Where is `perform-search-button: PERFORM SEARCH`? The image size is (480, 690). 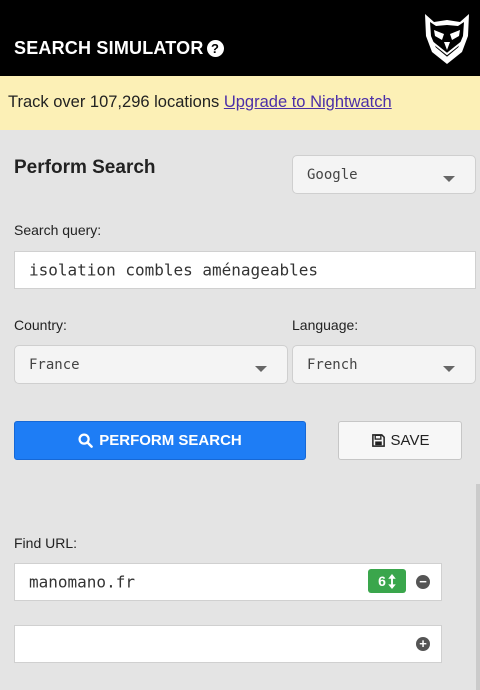
perform-search-button: PERFORM SEARCH is located at coordinates (160, 440).